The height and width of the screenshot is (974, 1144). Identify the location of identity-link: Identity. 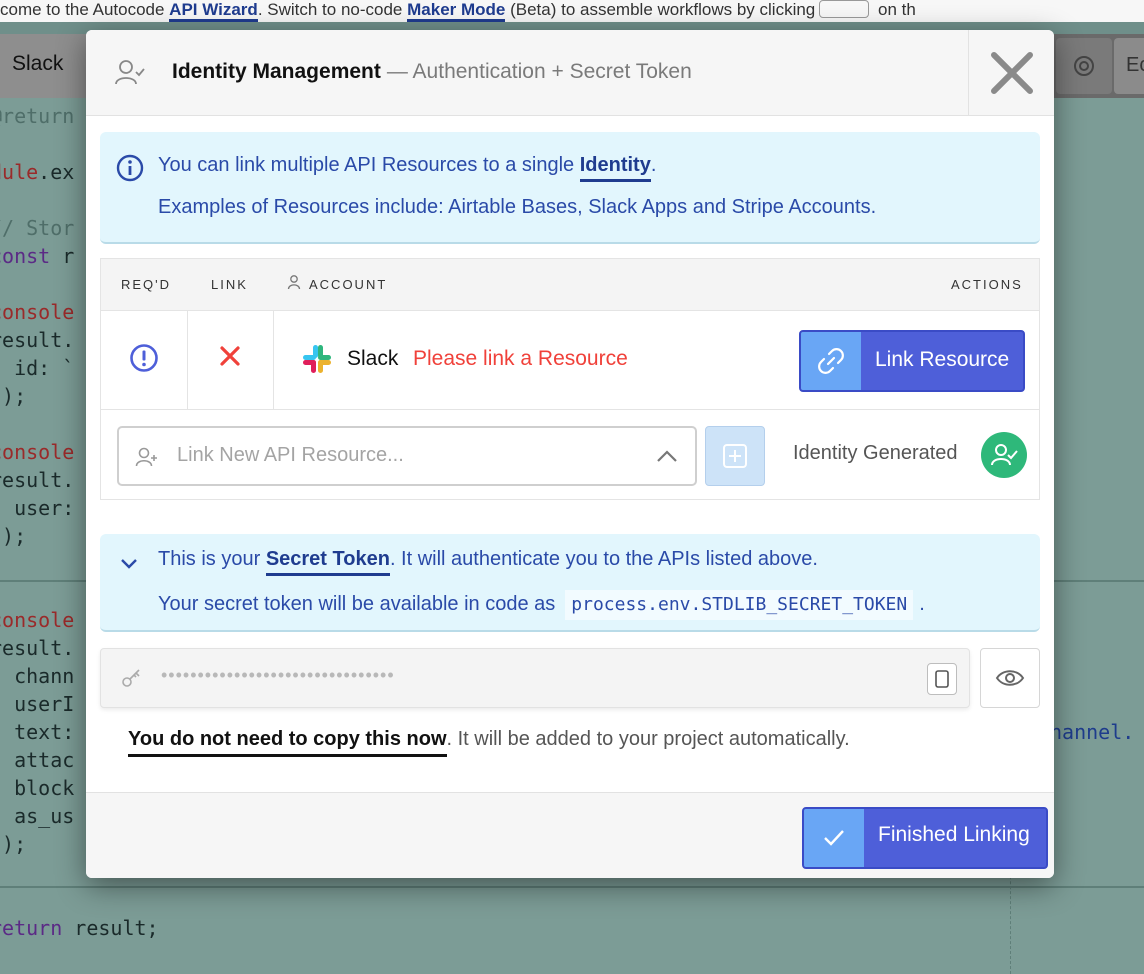
(615, 168).